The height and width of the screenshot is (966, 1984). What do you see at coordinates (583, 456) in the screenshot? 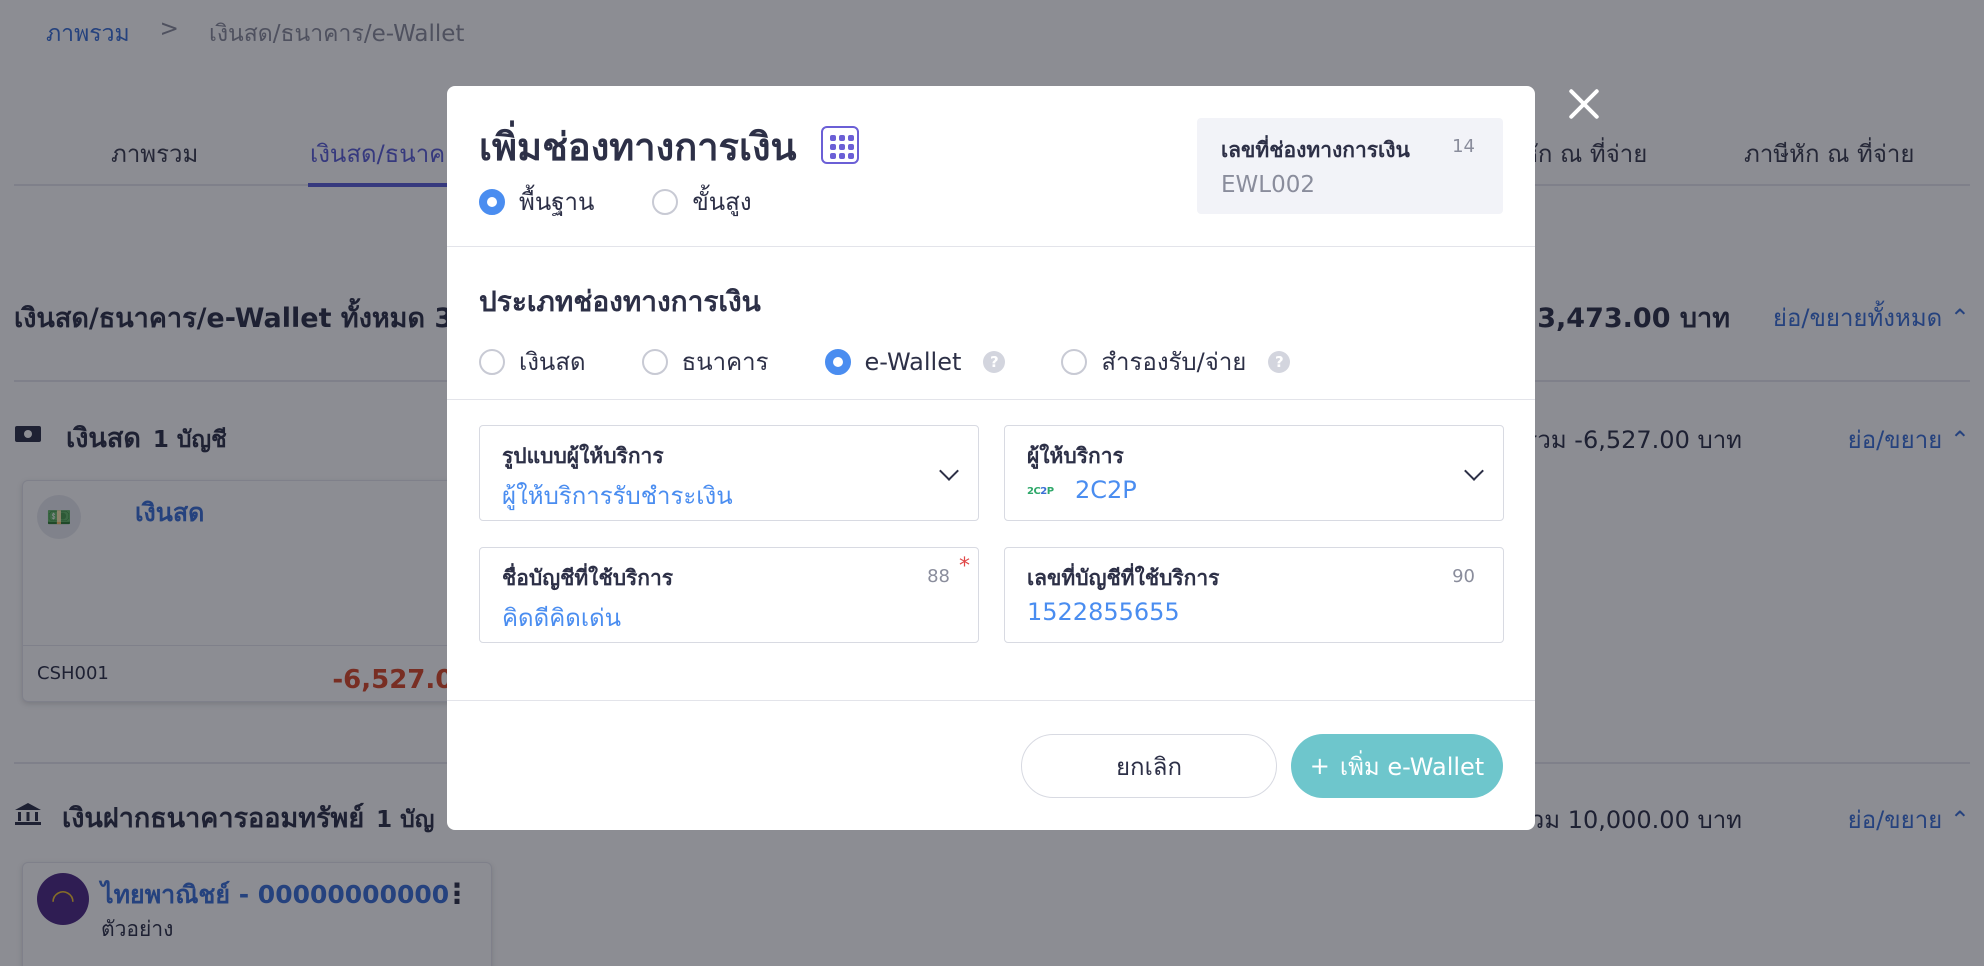
I see `provider-type-label: รูปแบบผู้ให้บริการ` at bounding box center [583, 456].